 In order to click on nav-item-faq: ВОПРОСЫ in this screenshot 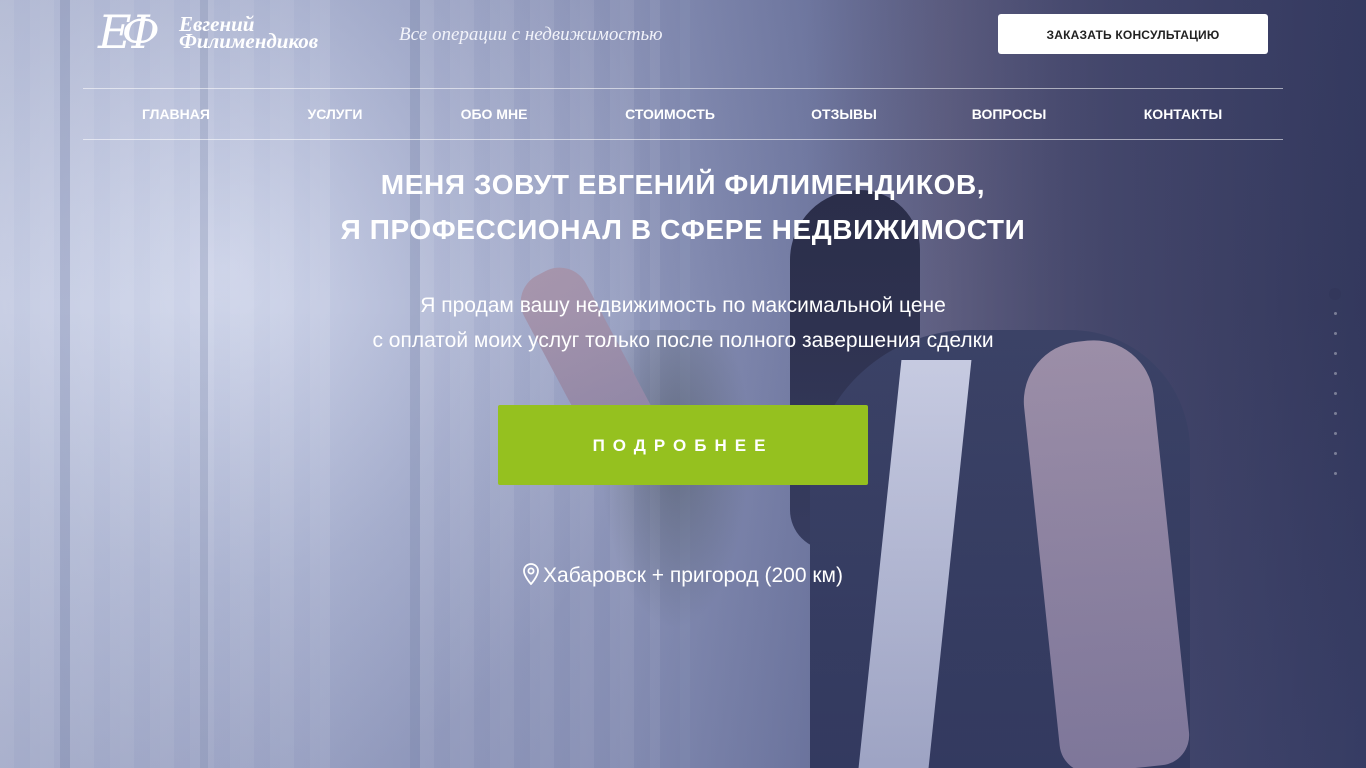, I will do `click(1009, 114)`.